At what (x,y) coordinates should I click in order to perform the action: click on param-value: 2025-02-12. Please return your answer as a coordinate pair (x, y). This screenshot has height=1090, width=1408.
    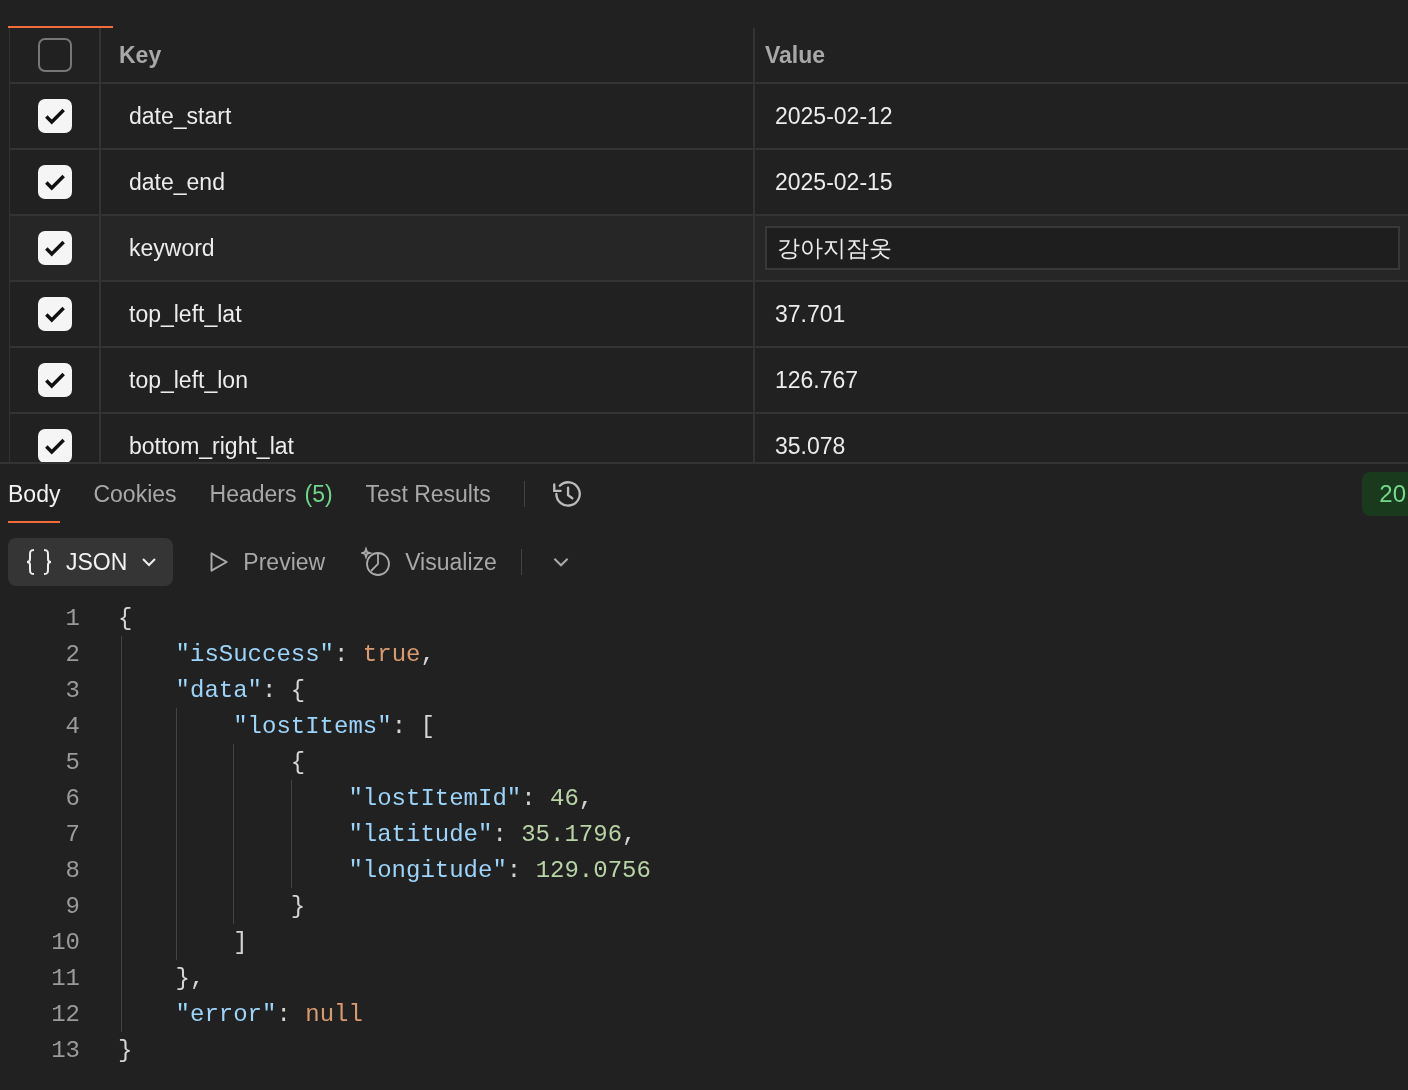
    Looking at the image, I should click on (829, 116).